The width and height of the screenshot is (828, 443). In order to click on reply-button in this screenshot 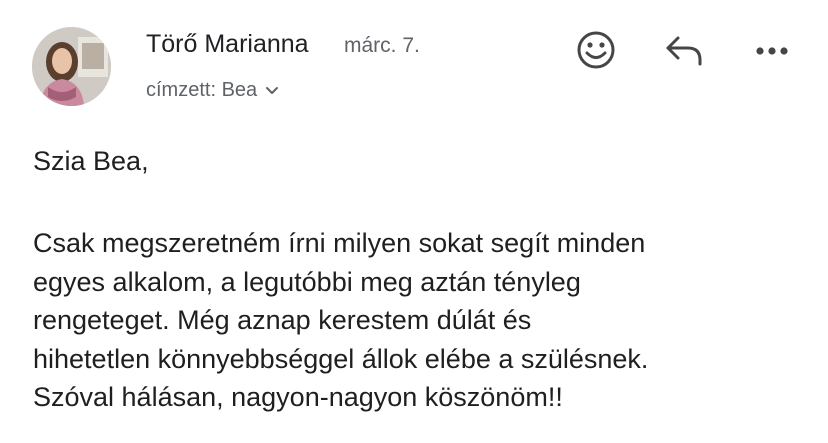, I will do `click(684, 52)`.